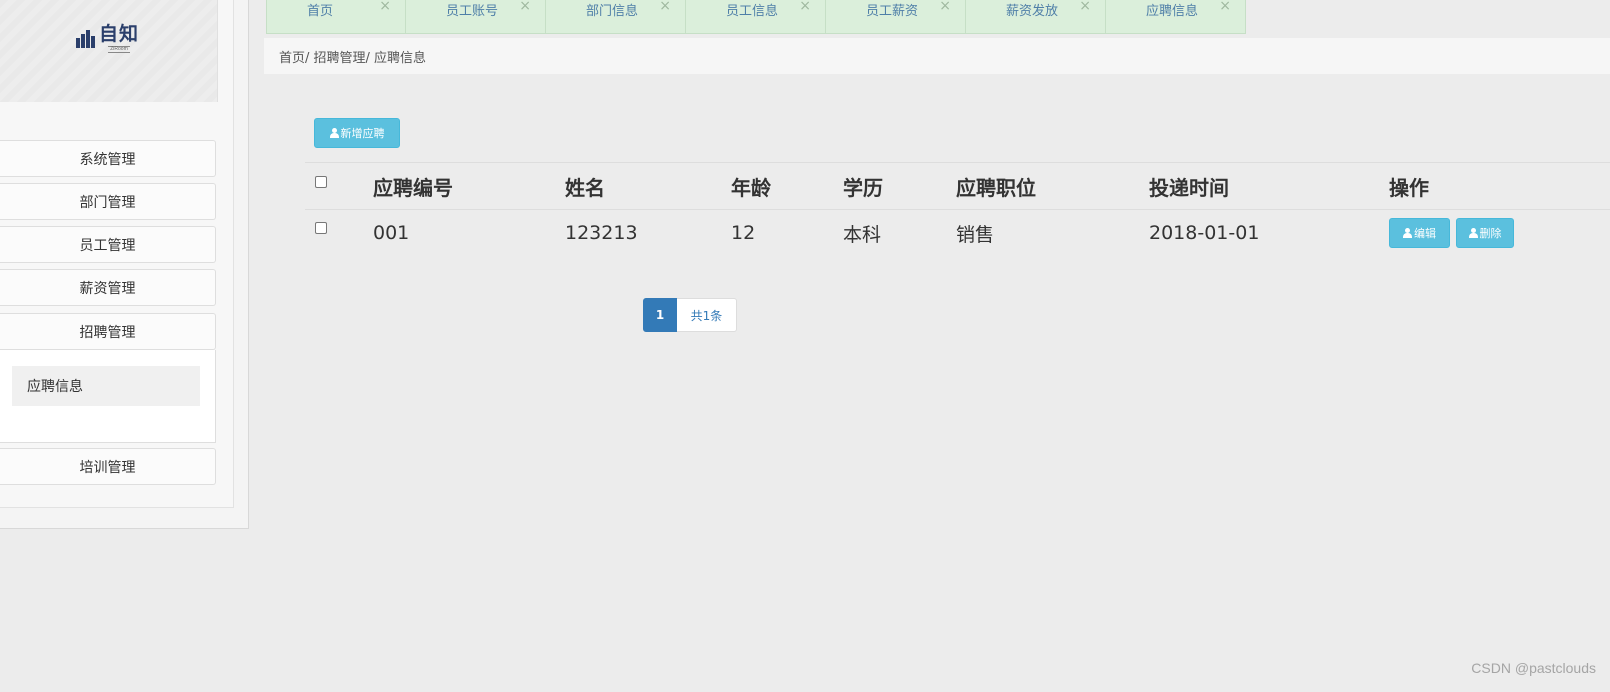  Describe the element at coordinates (353, 58) in the screenshot. I see `breadcrumb-text: 首页/ 招聘管理/ 应聘信息` at that location.